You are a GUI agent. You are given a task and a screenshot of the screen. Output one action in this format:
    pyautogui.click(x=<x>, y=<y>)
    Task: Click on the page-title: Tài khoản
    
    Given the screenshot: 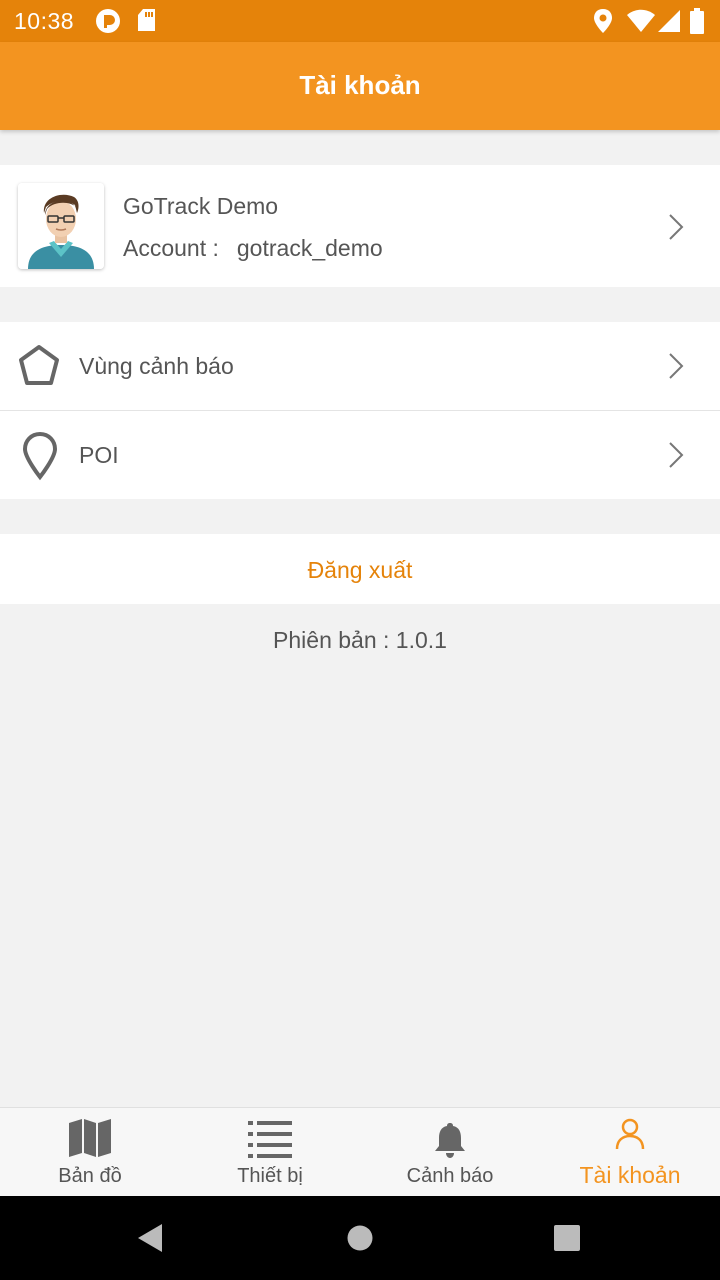 What is the action you would take?
    pyautogui.click(x=360, y=85)
    